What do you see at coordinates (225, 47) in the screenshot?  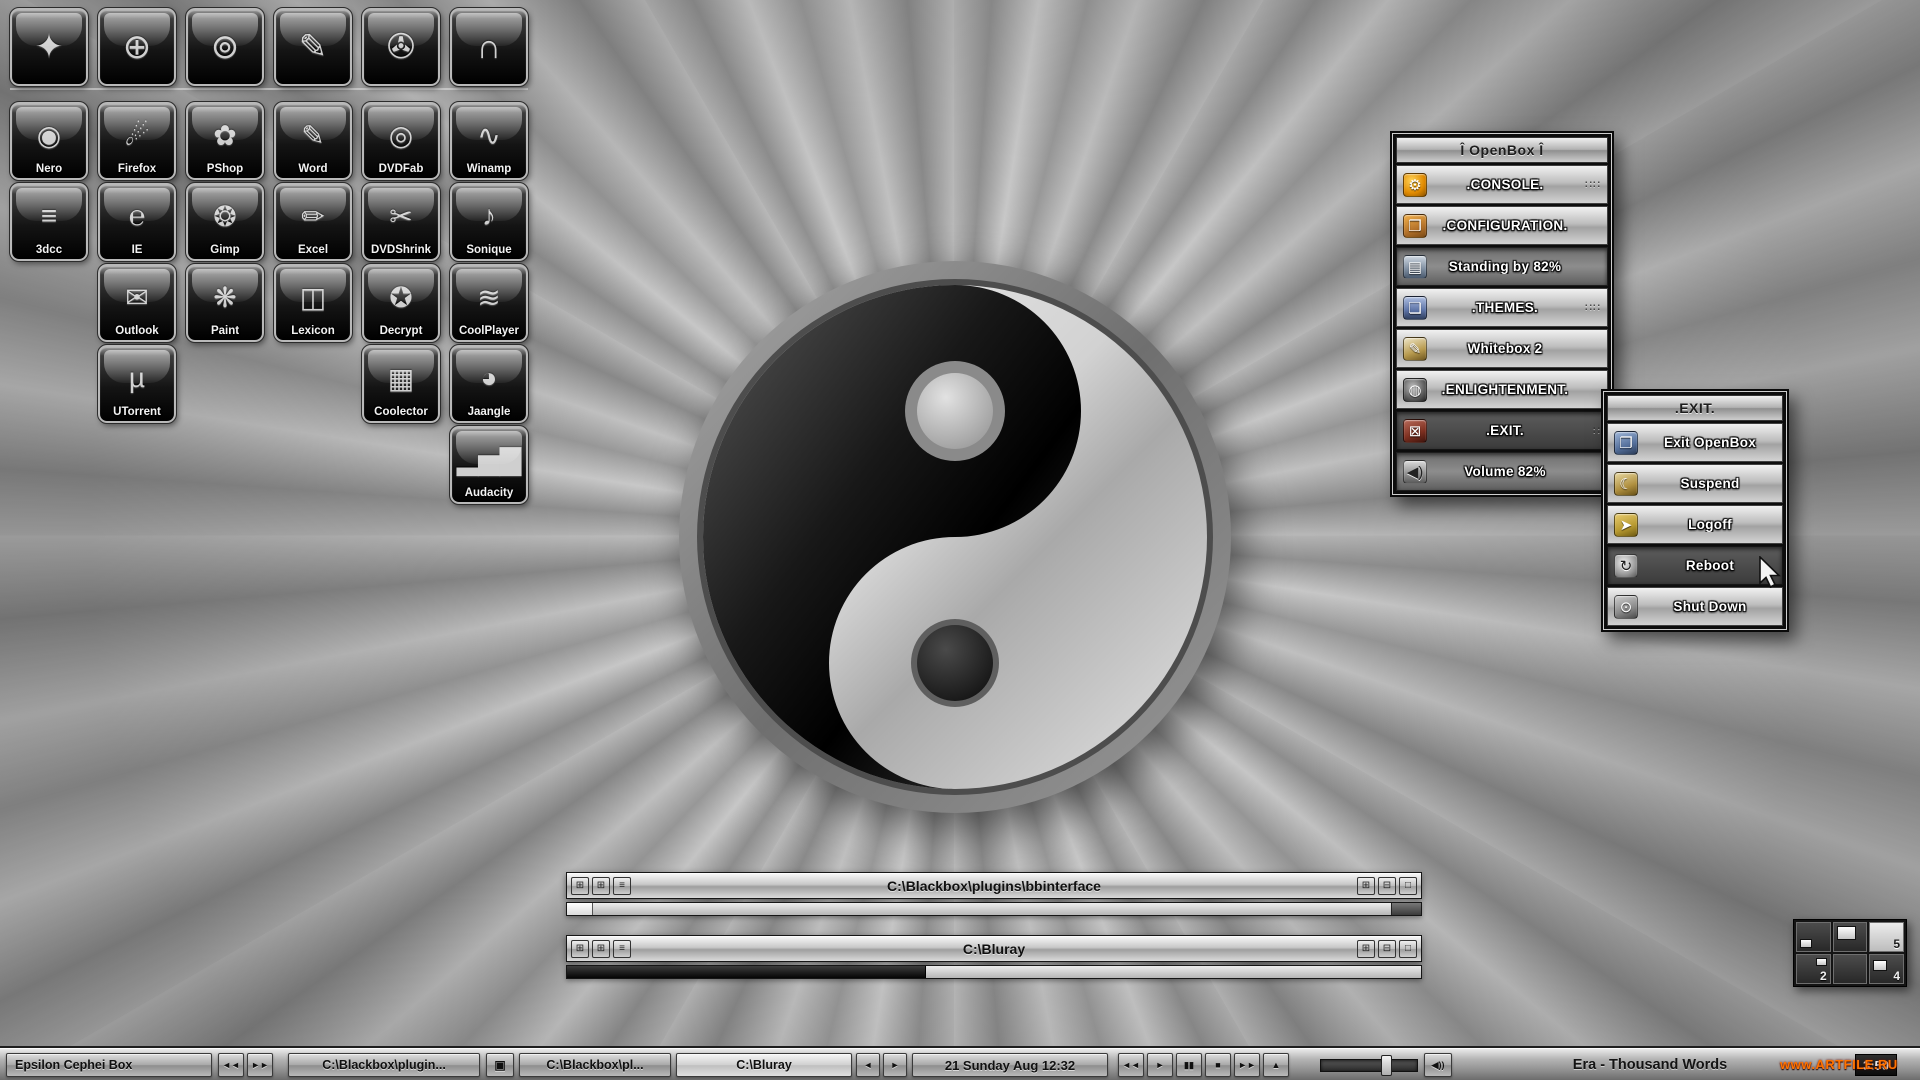 I see `dock-icon-robot: ⊚` at bounding box center [225, 47].